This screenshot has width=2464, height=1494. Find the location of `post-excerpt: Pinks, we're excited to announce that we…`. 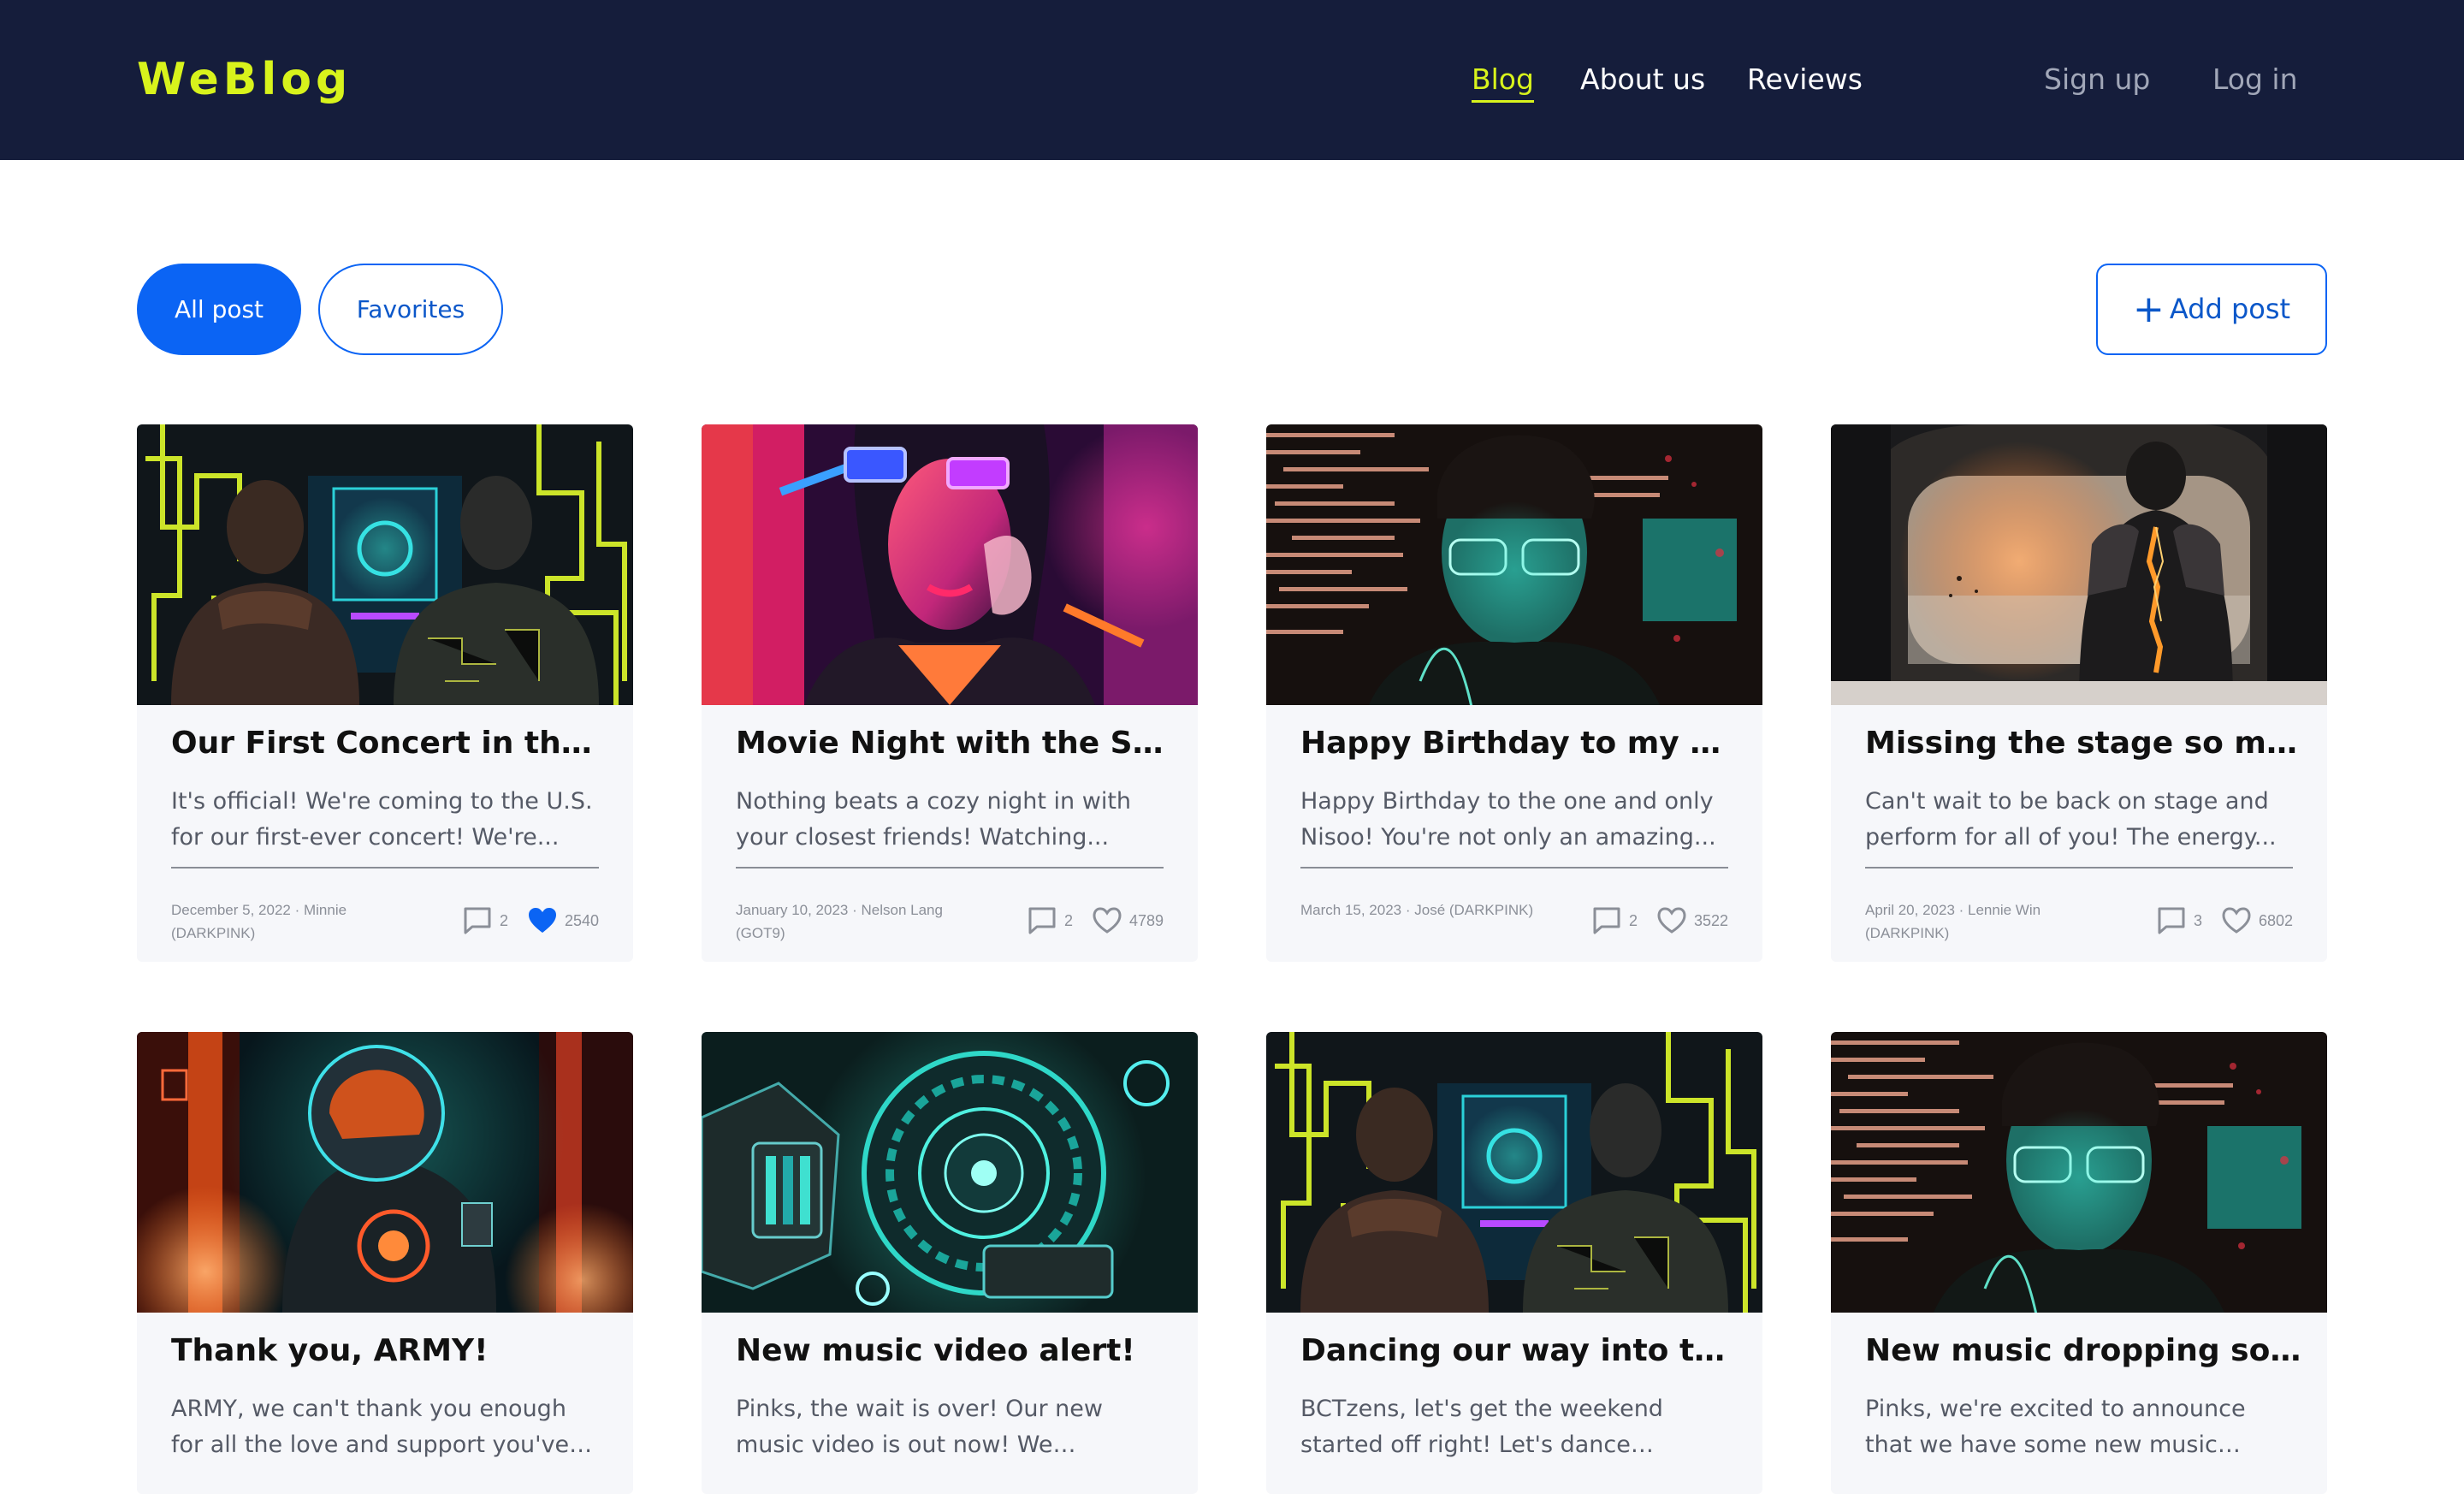

post-excerpt: Pinks, we're excited to announce that we… is located at coordinates (2055, 1427).